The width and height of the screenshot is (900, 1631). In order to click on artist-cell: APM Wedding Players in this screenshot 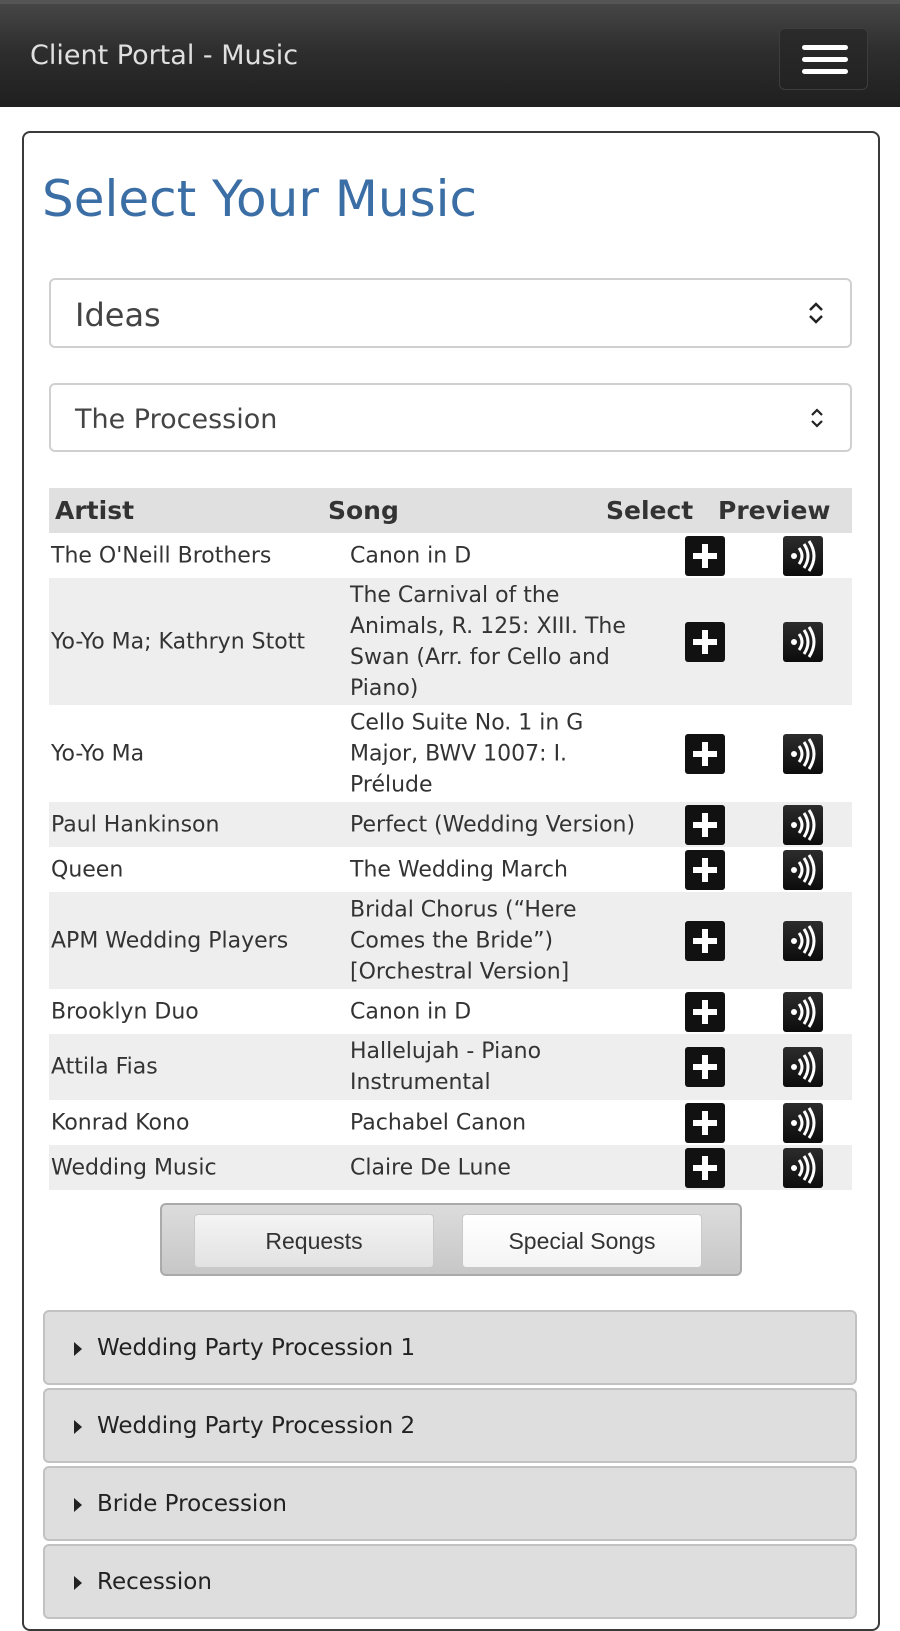, I will do `click(170, 940)`.